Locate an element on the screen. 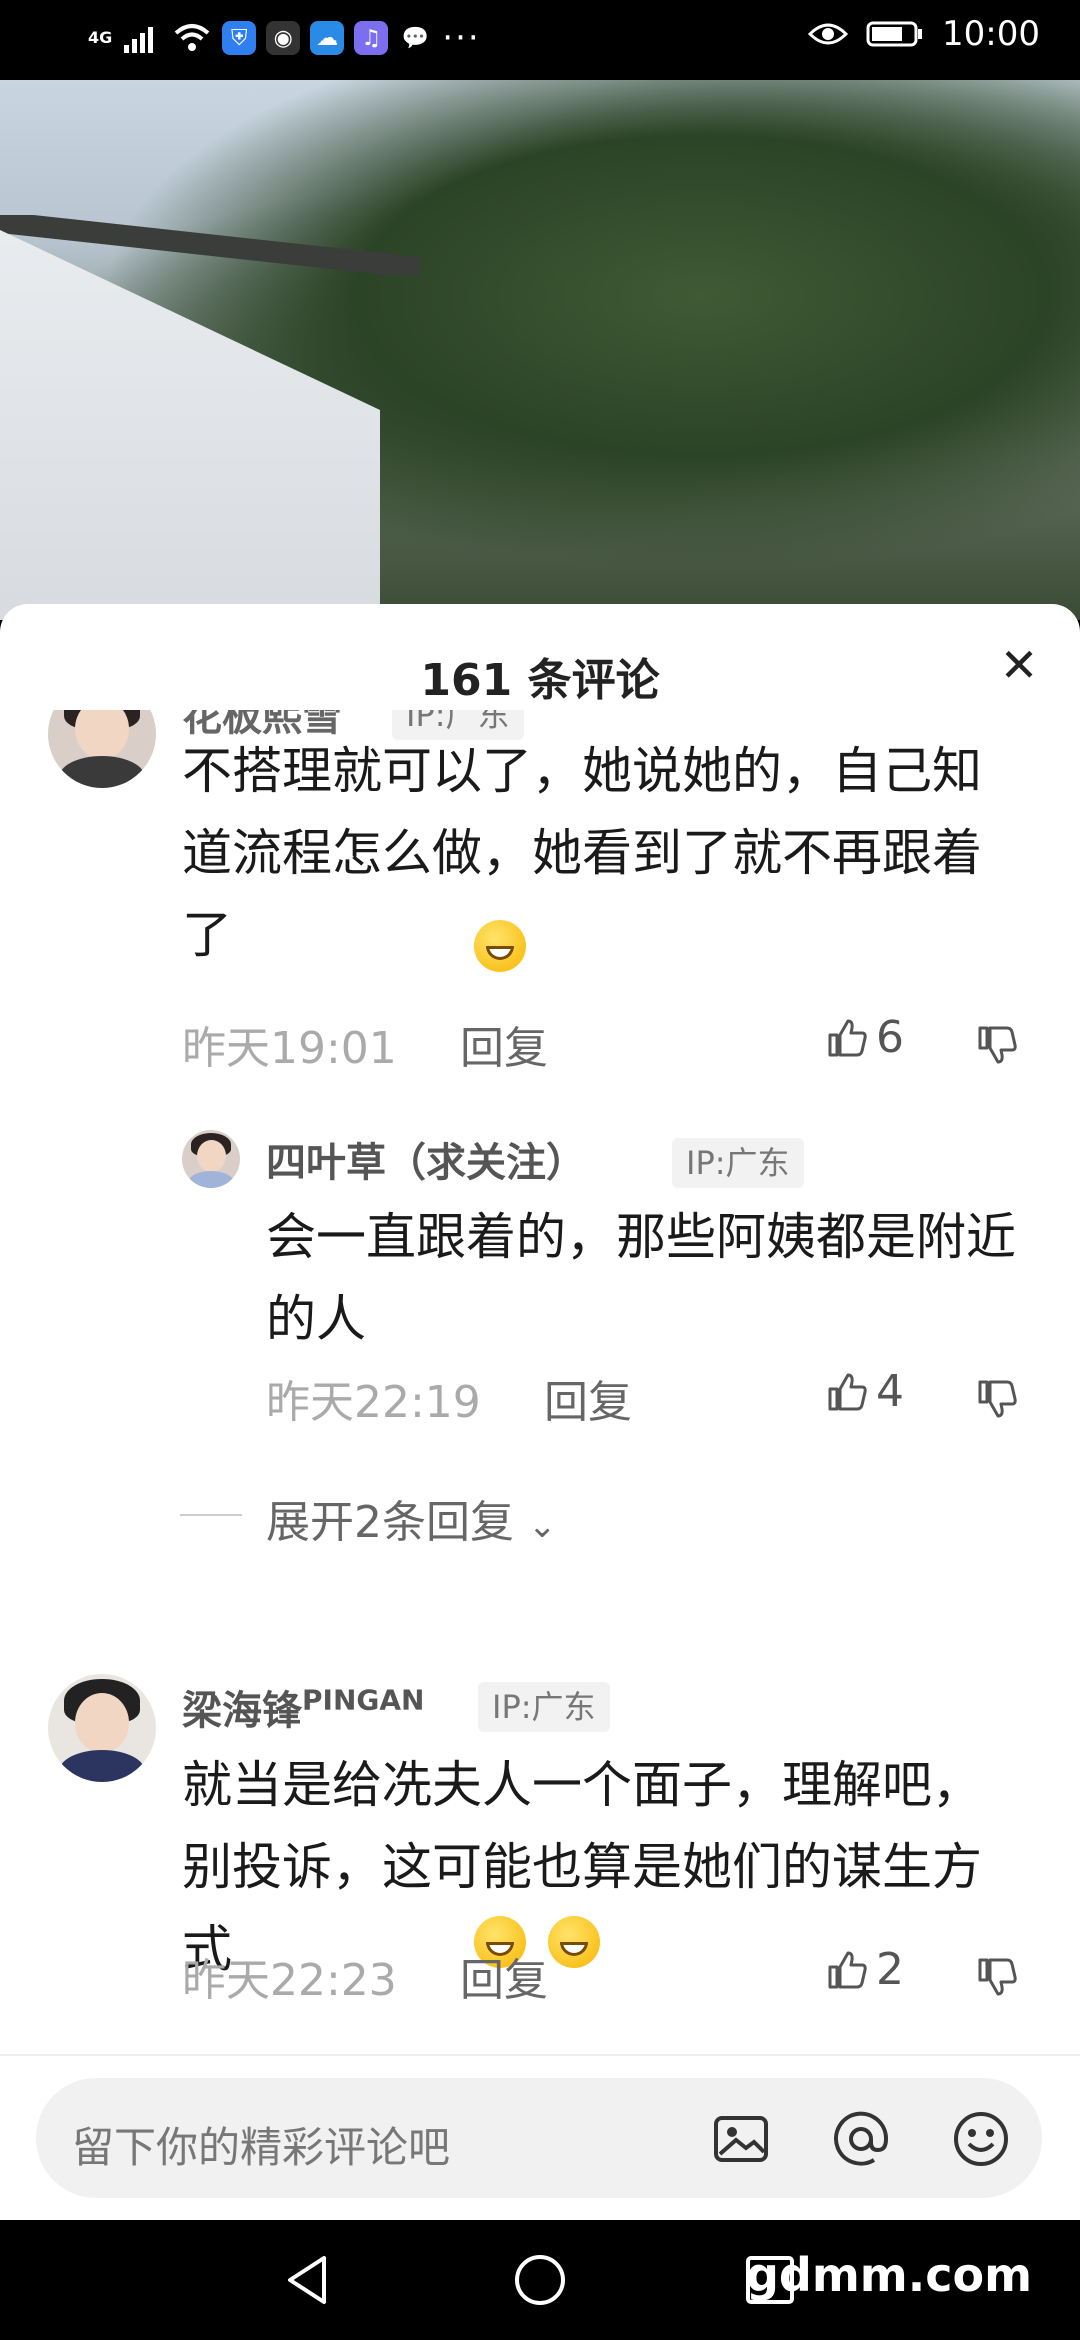 Image resolution: width=1080 pixels, height=2340 pixels. like-count: 4 is located at coordinates (890, 1391).